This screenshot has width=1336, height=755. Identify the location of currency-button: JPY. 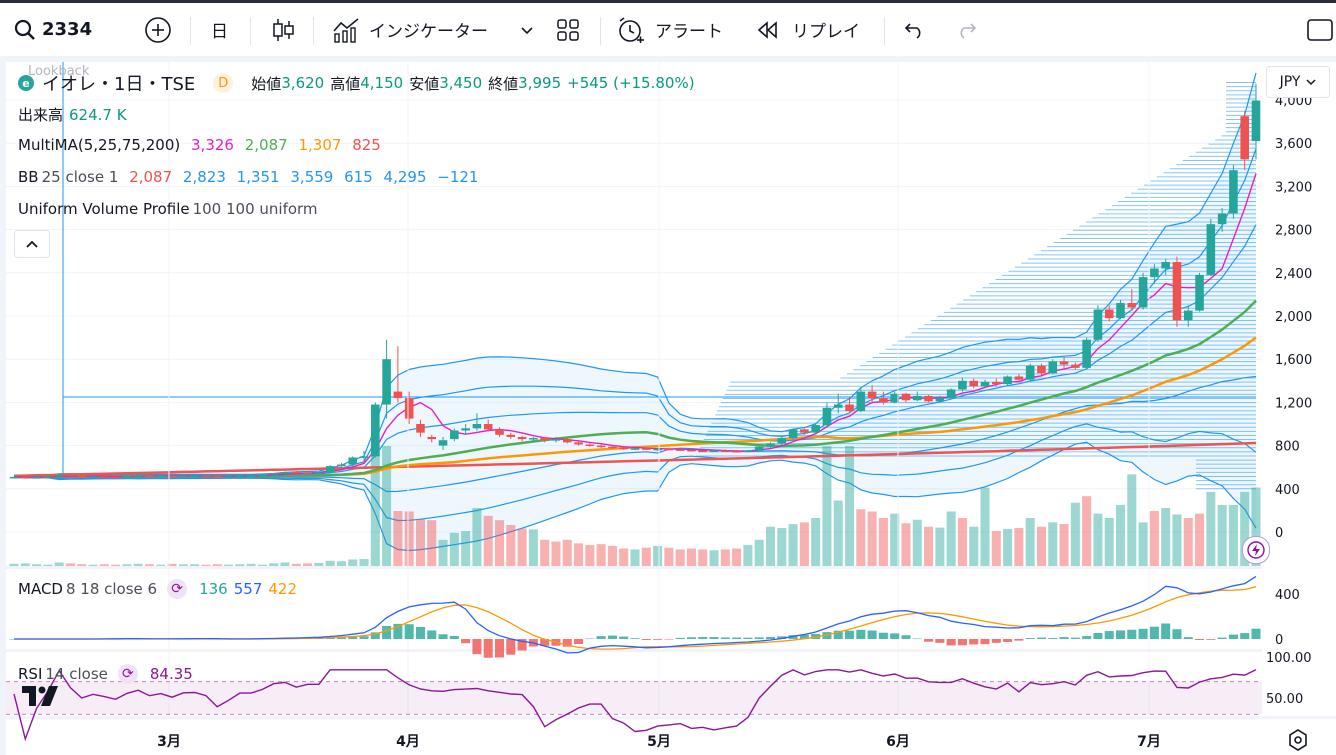
(1298, 82).